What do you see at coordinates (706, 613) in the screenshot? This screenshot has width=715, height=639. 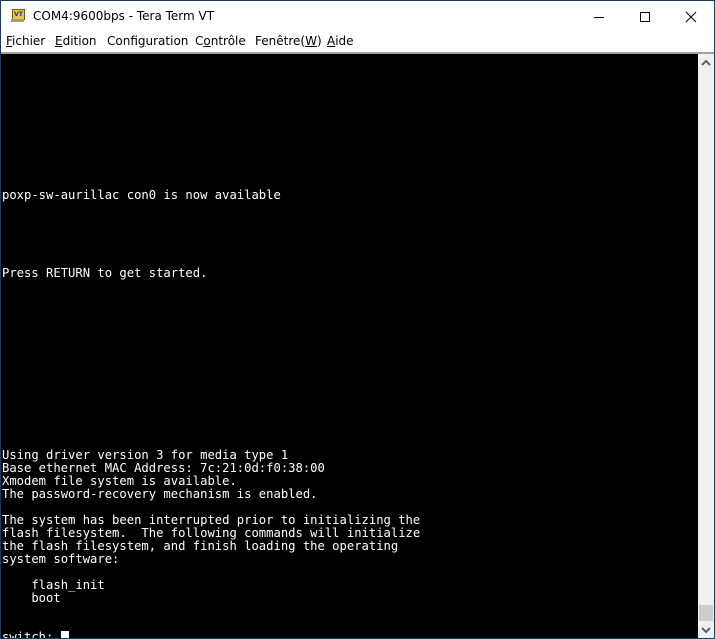 I see `scrollbar-thumb` at bounding box center [706, 613].